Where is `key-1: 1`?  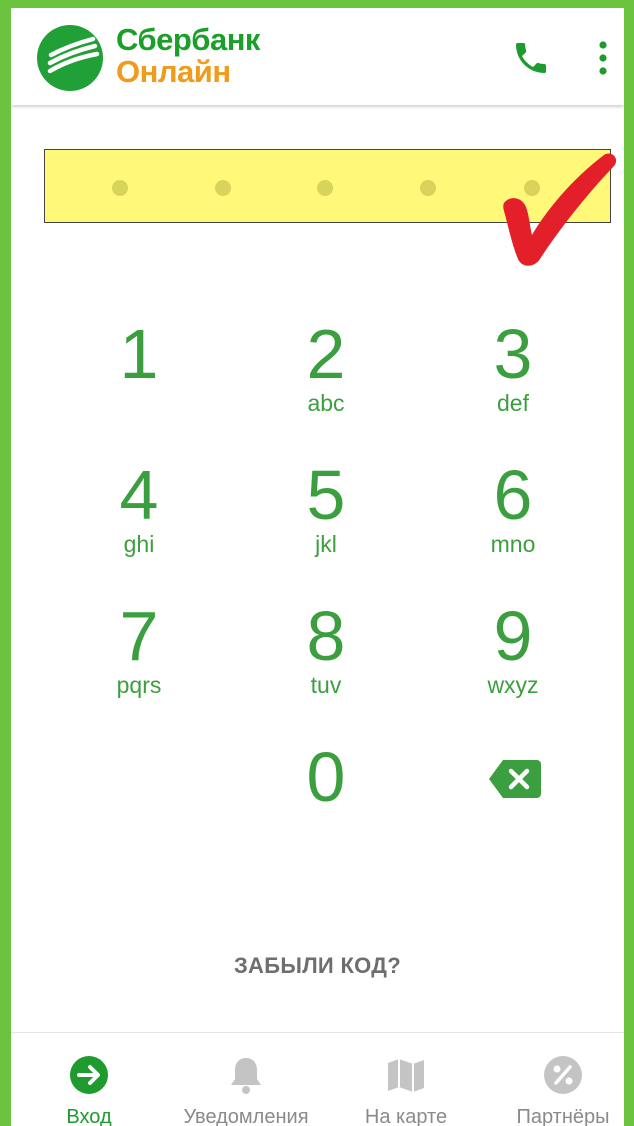 key-1: 1 is located at coordinates (139, 376).